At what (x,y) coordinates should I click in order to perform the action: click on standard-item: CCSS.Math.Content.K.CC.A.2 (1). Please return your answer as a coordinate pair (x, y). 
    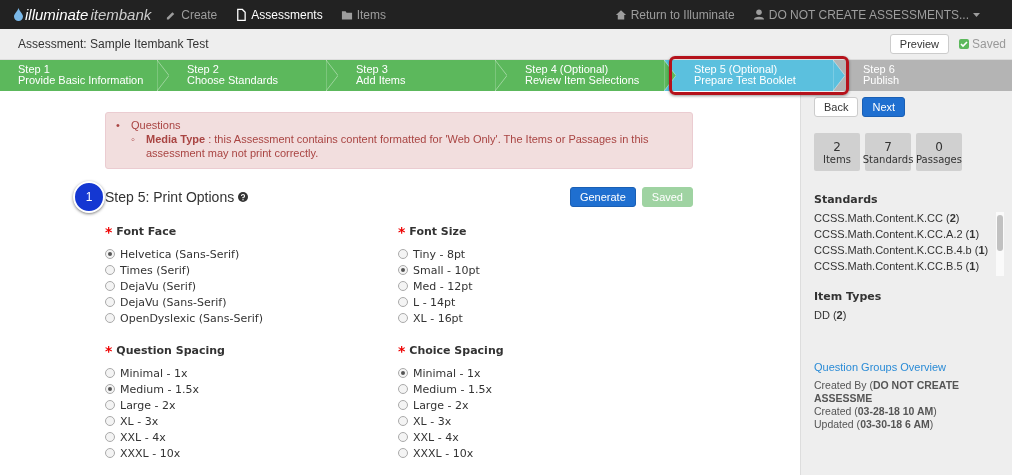
    Looking at the image, I should click on (897, 235).